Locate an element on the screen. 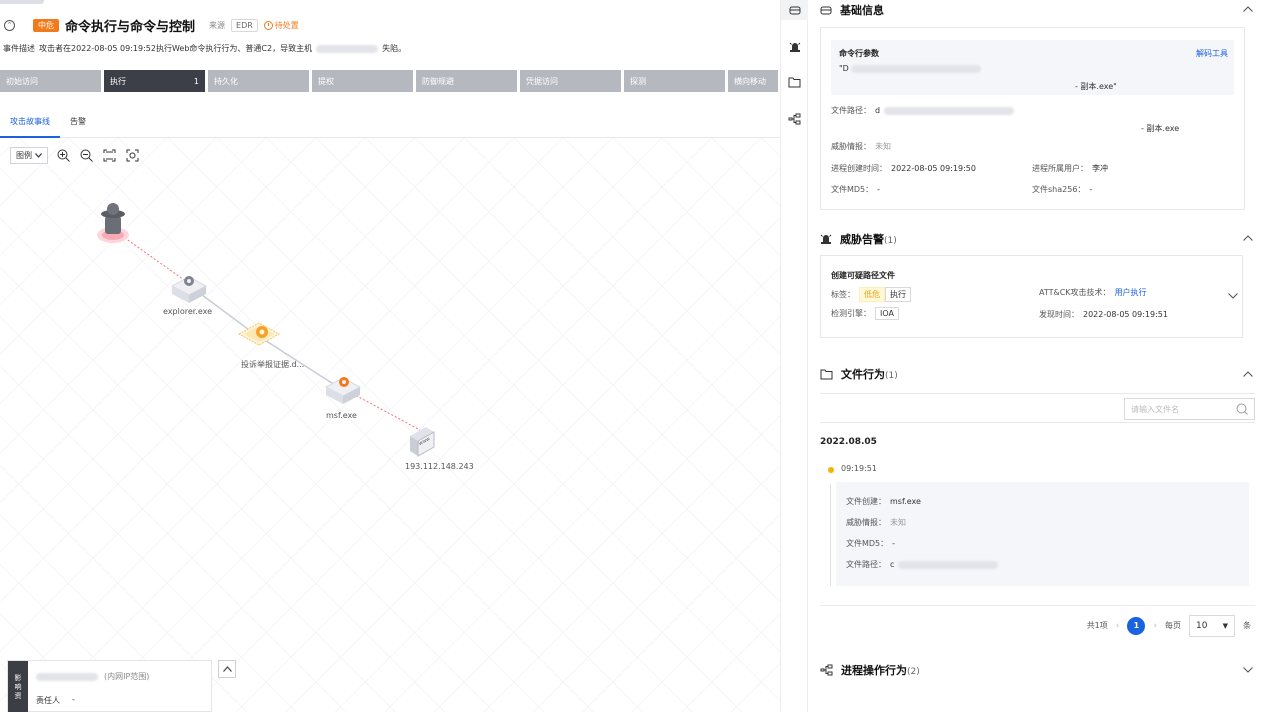 The width and height of the screenshot is (1266, 712). desc-text-after: 失陷。 is located at coordinates (394, 48).